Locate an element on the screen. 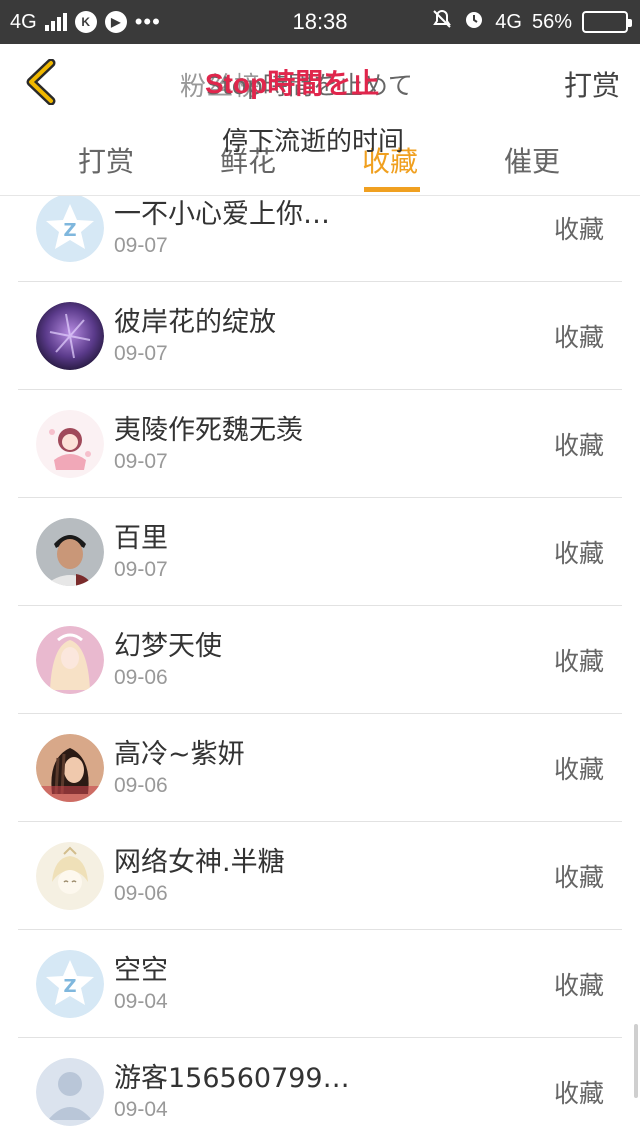 Image resolution: width=640 pixels, height=1138 pixels. overlay-subtitle: 停下流逝的时间 is located at coordinates (313, 142).